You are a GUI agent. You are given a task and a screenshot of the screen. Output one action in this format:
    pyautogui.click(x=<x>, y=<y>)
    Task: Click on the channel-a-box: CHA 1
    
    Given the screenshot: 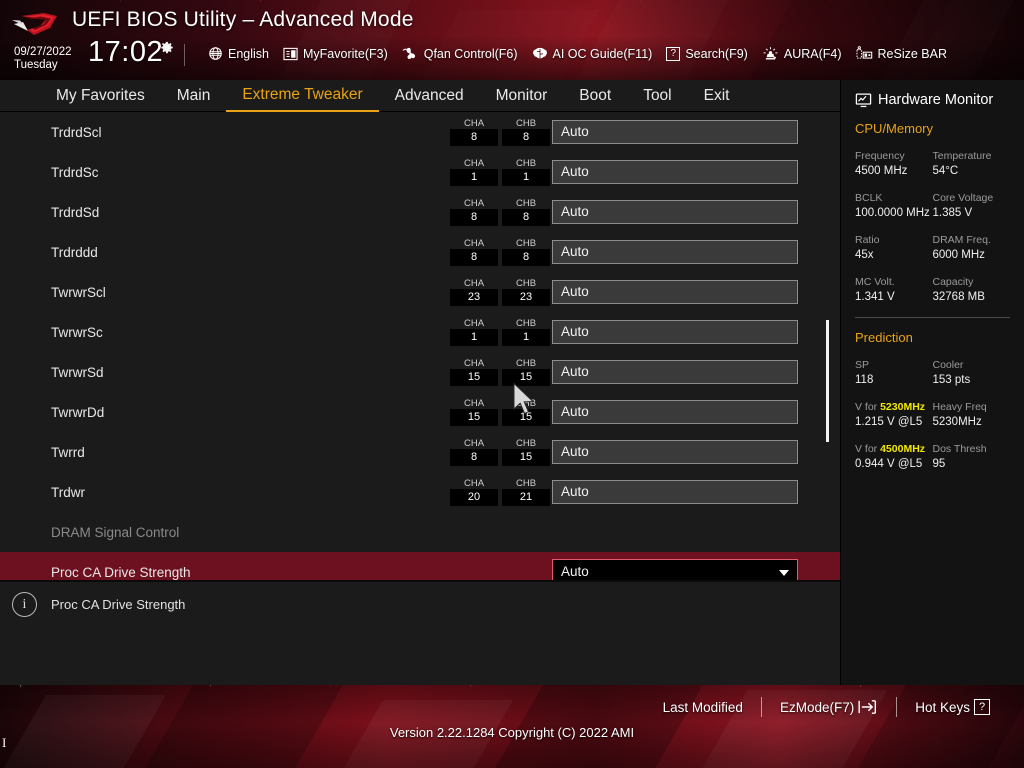 What is the action you would take?
    pyautogui.click(x=474, y=172)
    